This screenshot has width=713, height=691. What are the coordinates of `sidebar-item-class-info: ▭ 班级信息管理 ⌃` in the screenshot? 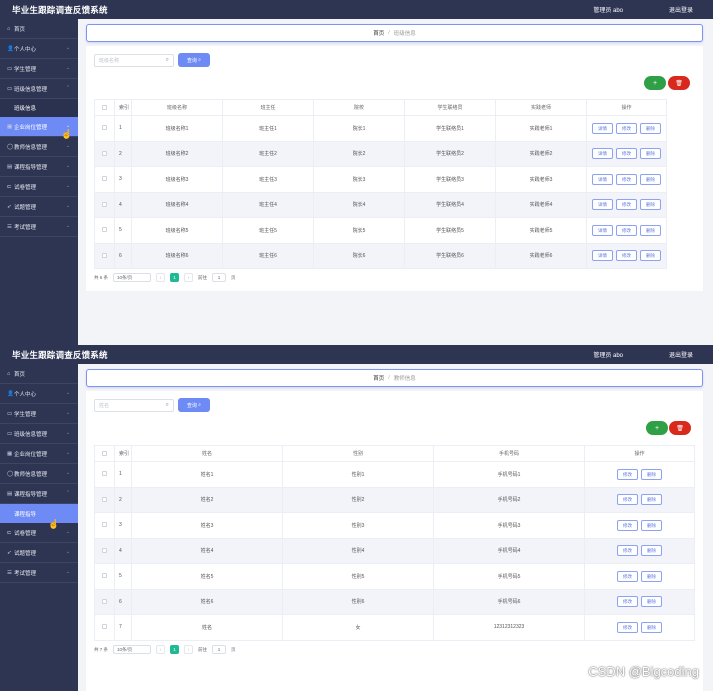 It's located at (39, 89).